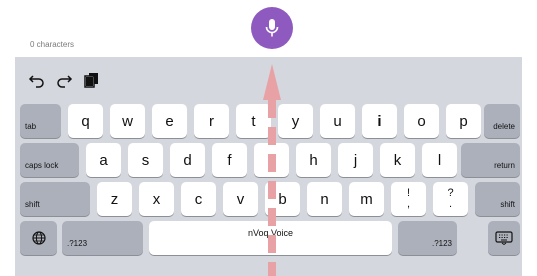  Describe the element at coordinates (52, 44) in the screenshot. I see `character-count: 0 characters` at that location.